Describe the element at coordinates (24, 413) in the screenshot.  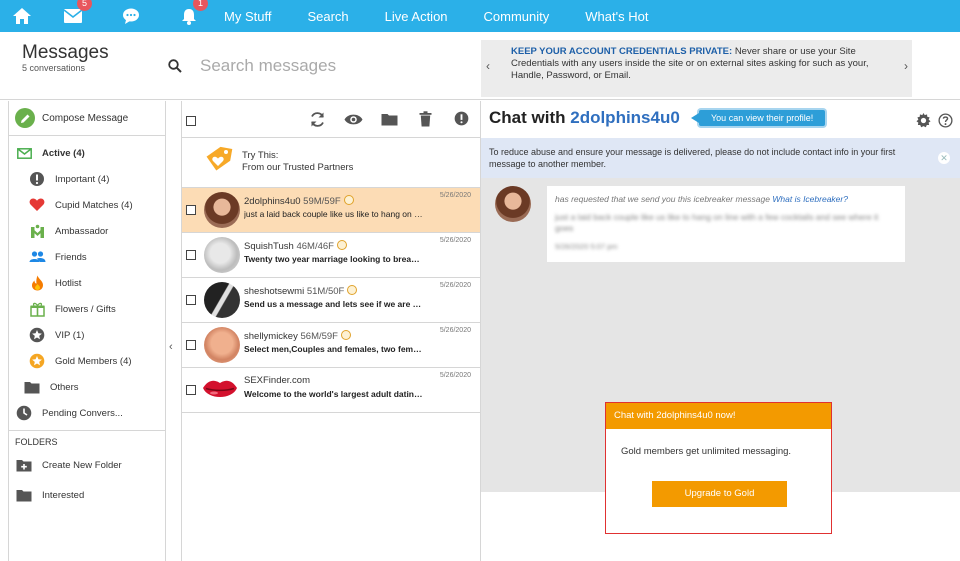
I see `clock-icon` at that location.